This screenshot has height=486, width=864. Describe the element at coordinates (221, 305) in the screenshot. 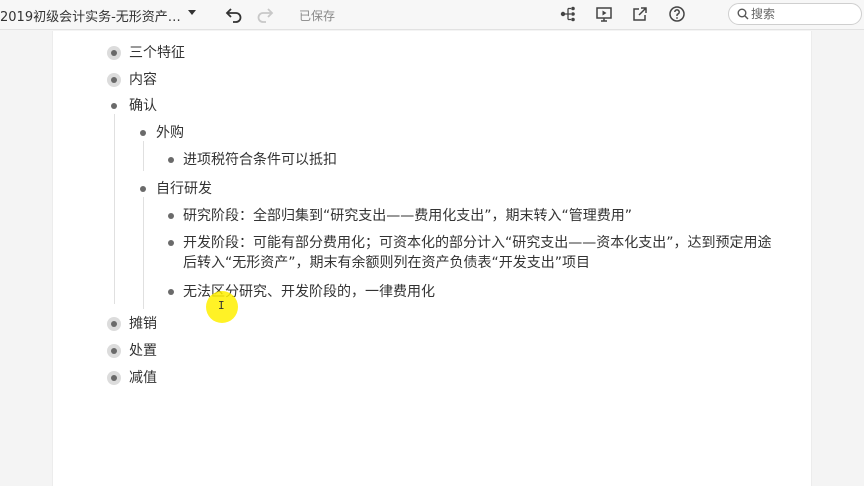

I see `text-cursor-icon: I` at that location.